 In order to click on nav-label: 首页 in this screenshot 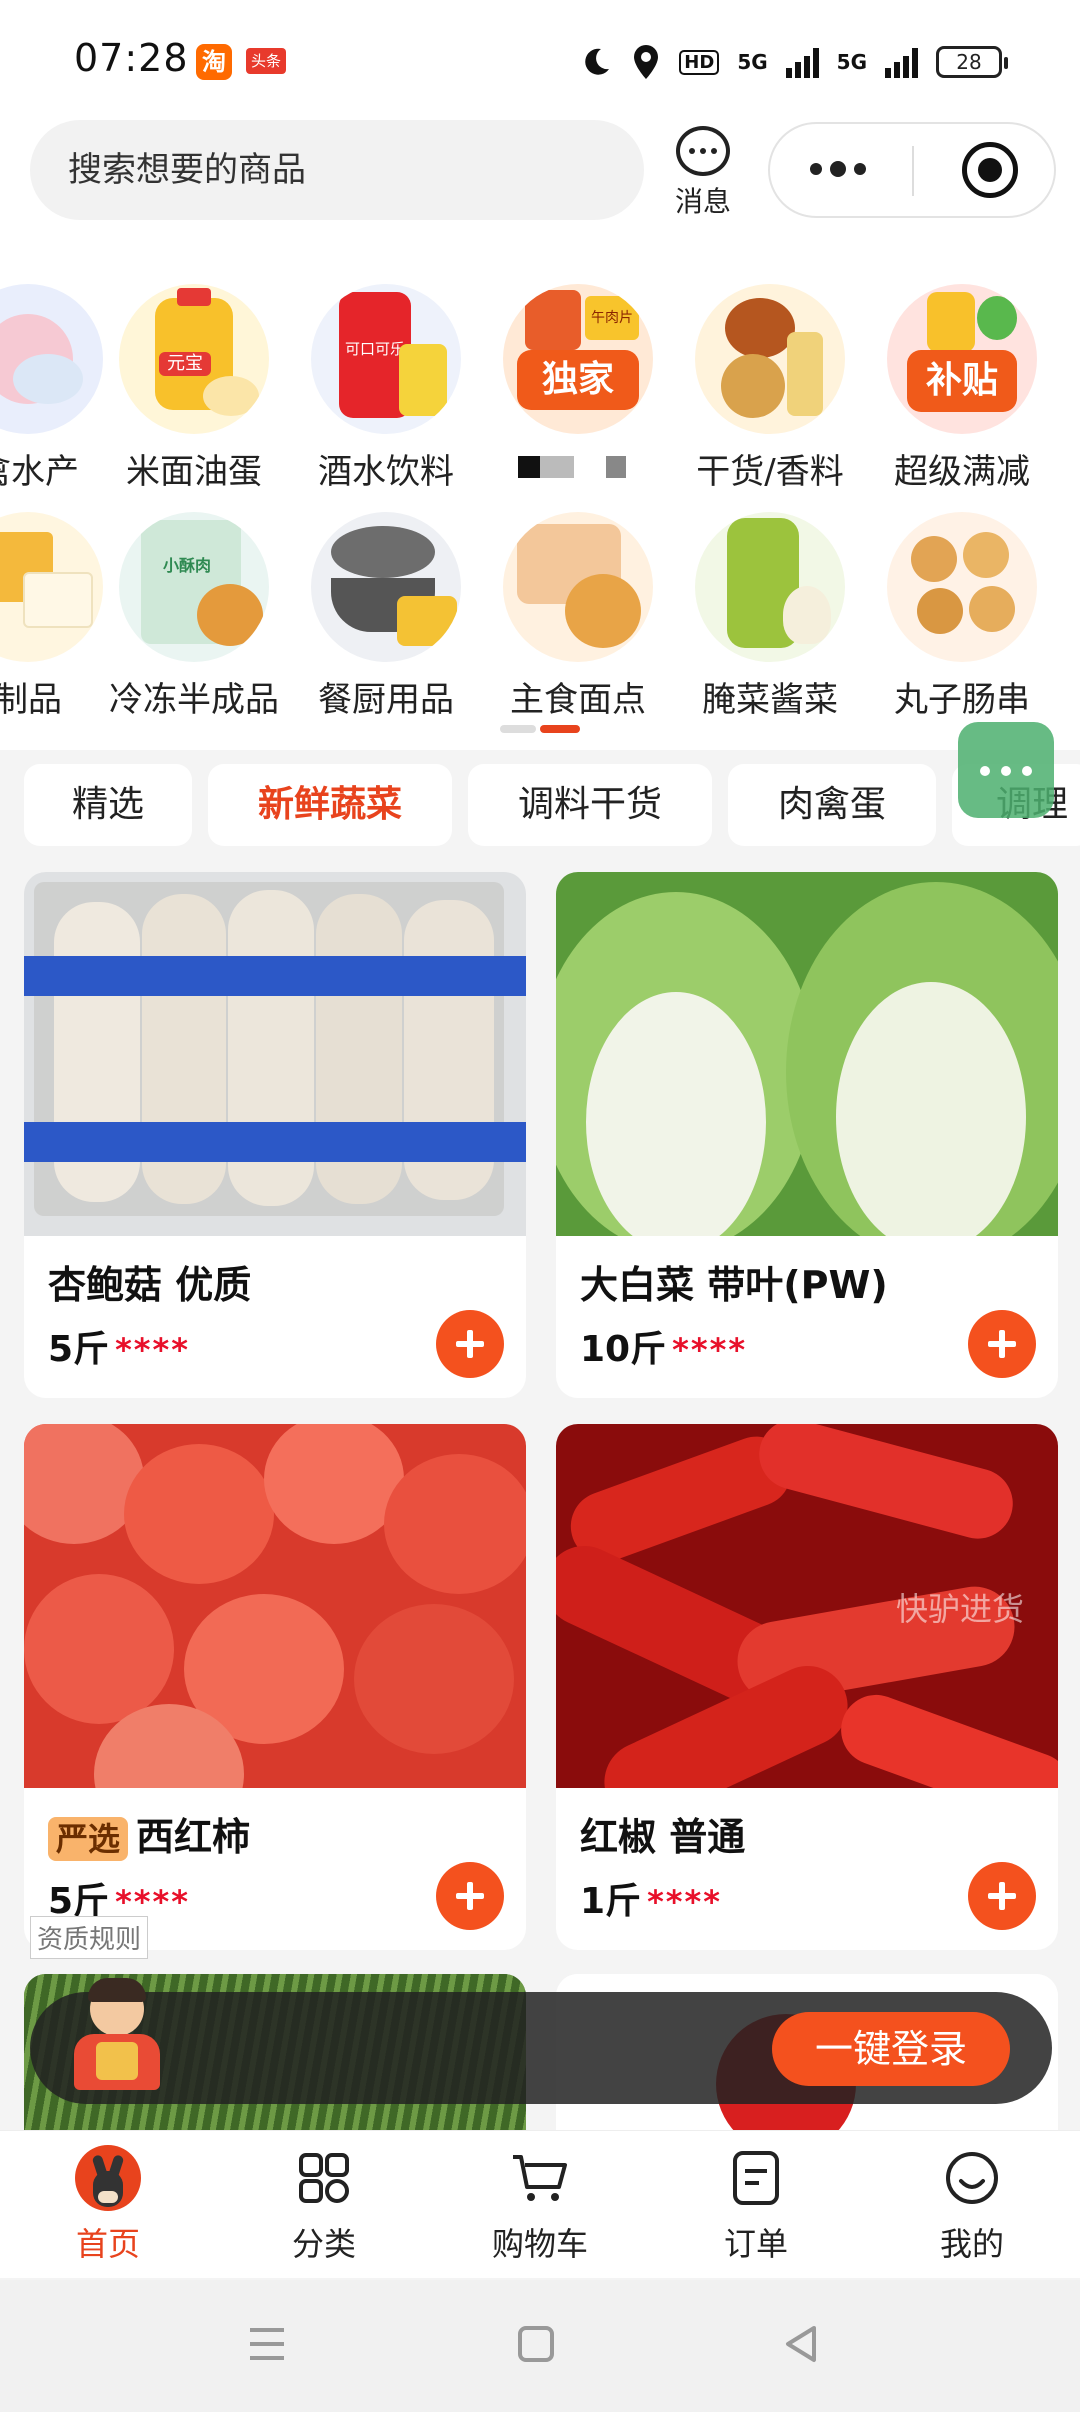, I will do `click(107, 2244)`.